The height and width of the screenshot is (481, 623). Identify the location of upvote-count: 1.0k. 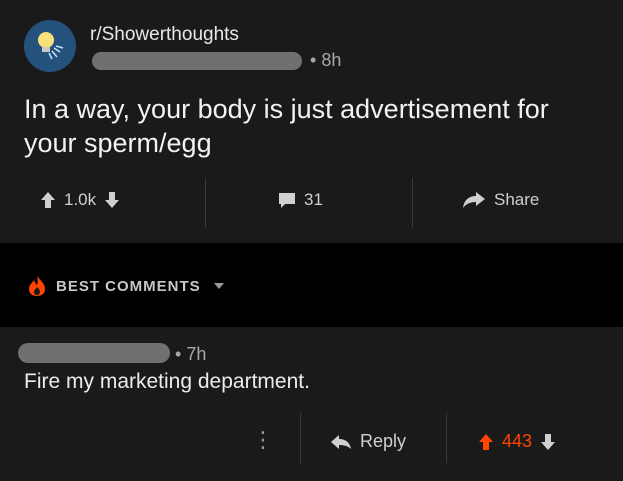
(80, 199).